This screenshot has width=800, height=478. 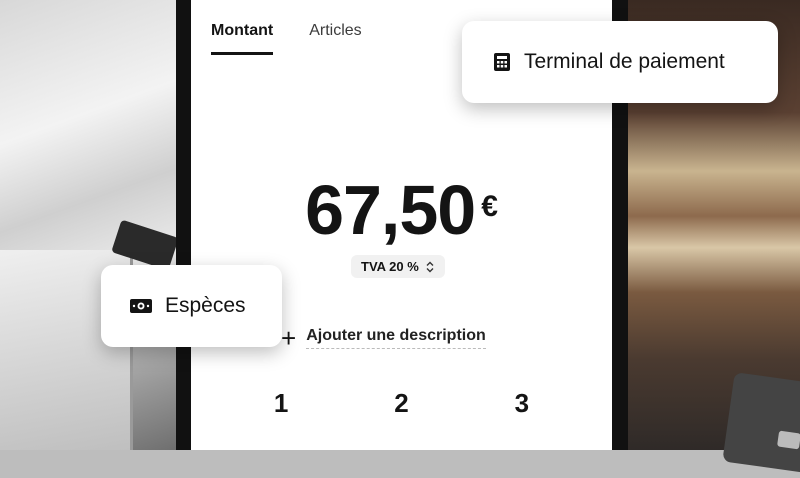 I want to click on payment-terminal-option: Terminal de paiement, so click(x=620, y=62).